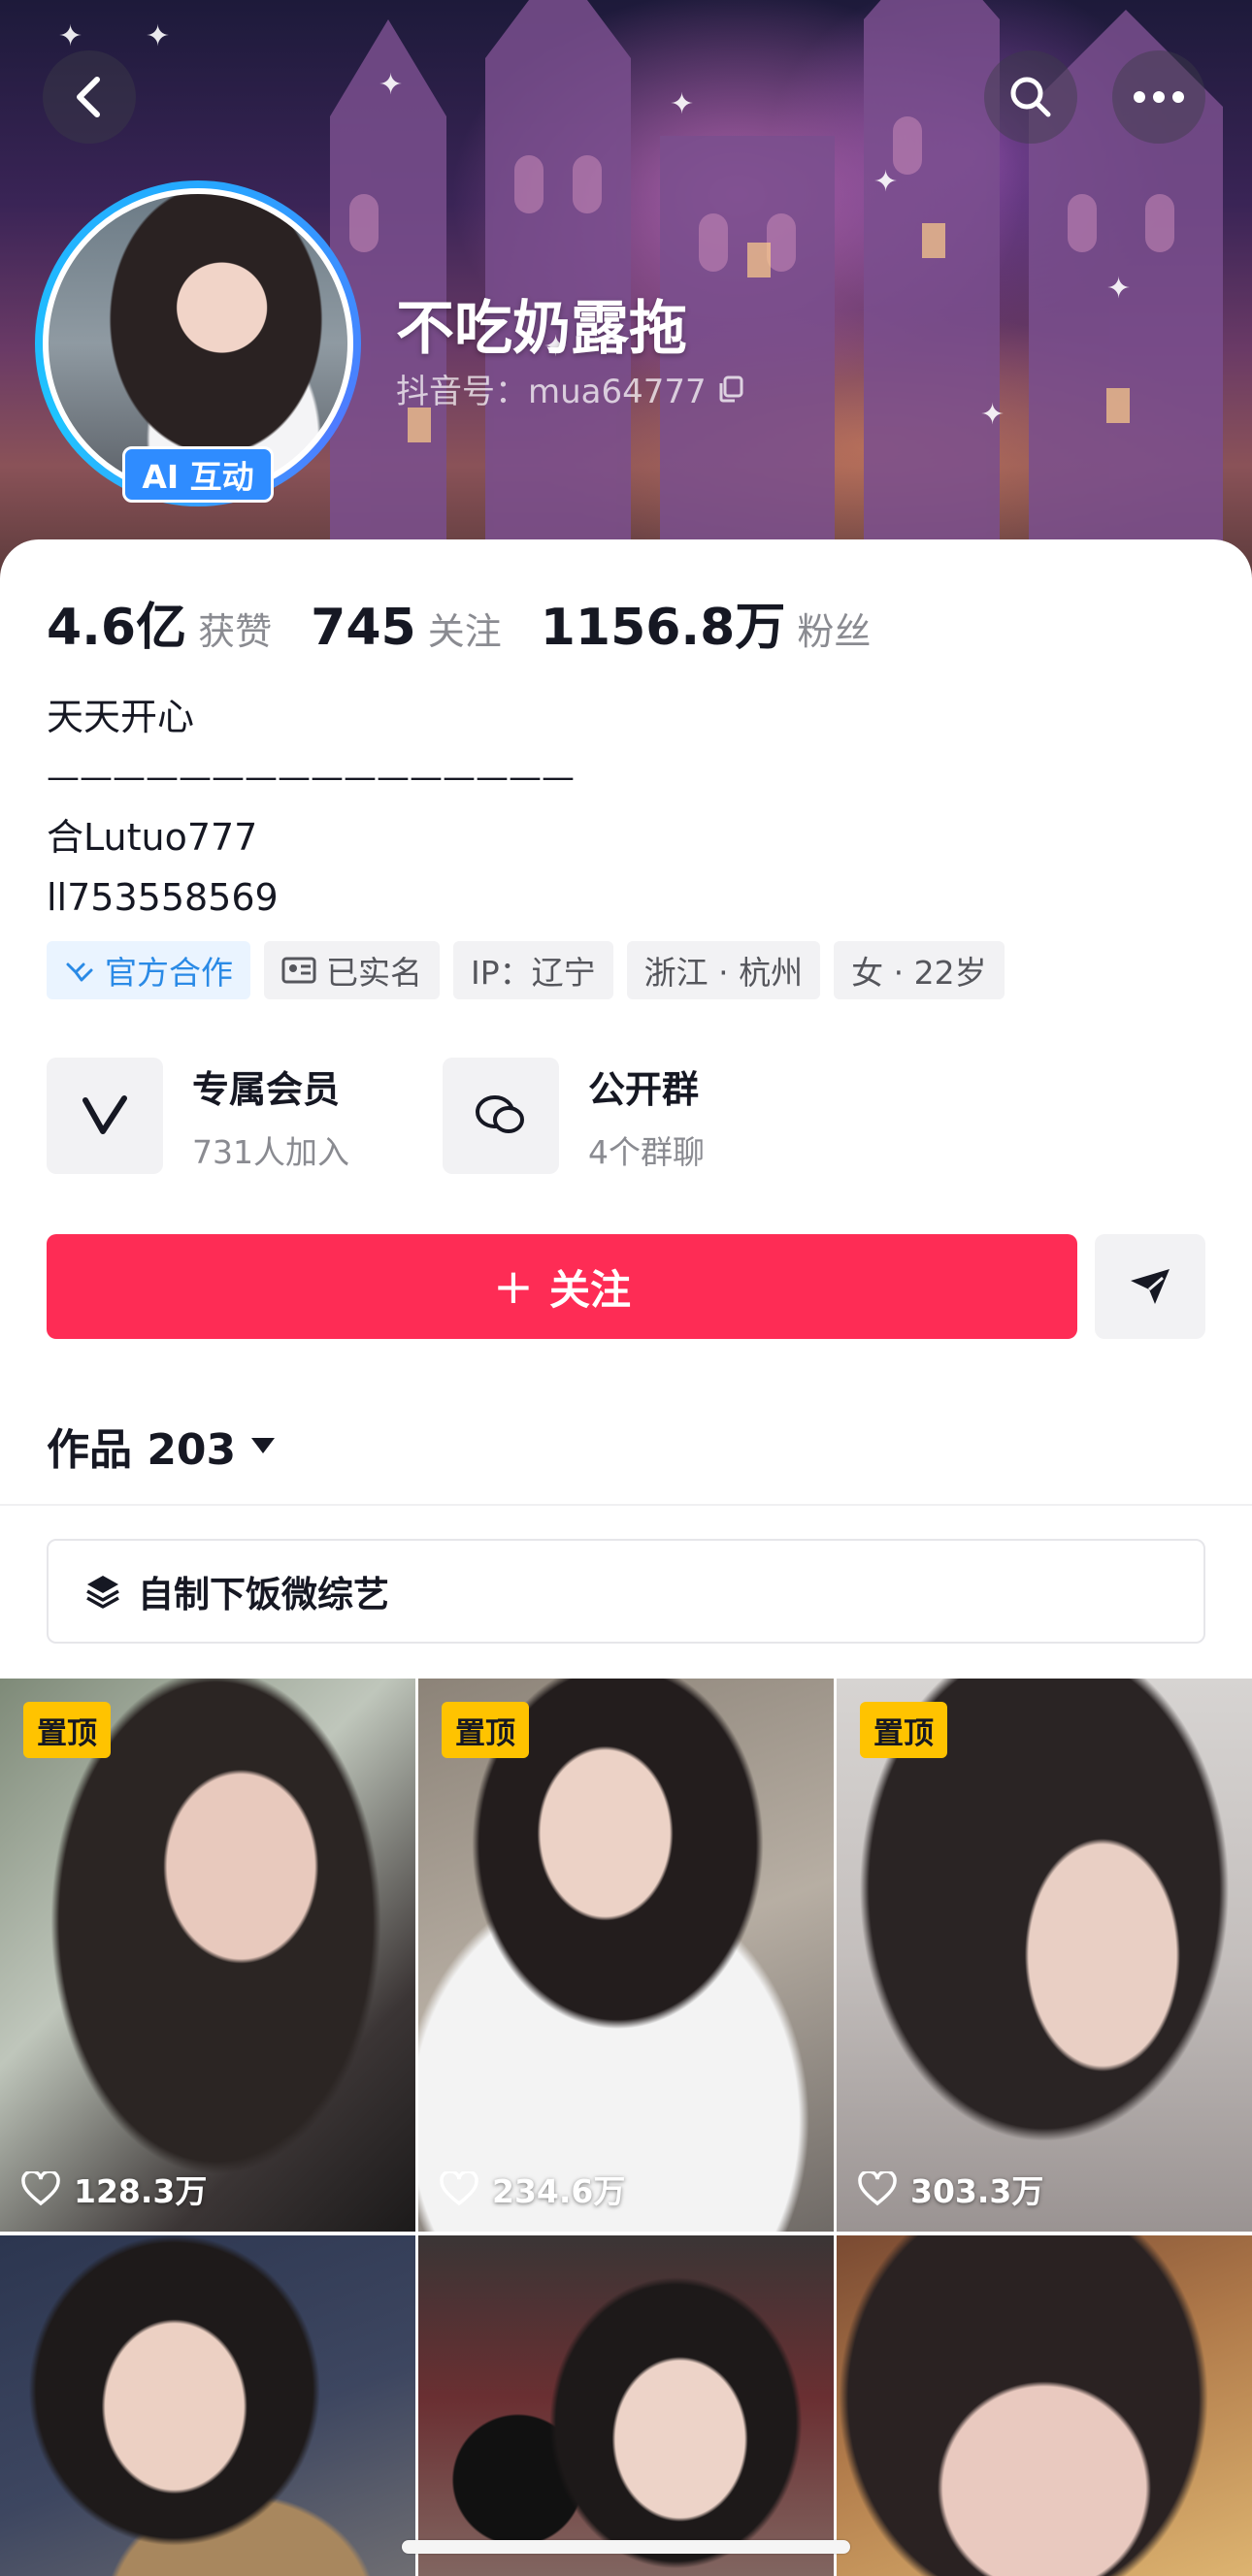 Image resolution: width=1252 pixels, height=2576 pixels. I want to click on bio-line: ll753558569, so click(163, 897).